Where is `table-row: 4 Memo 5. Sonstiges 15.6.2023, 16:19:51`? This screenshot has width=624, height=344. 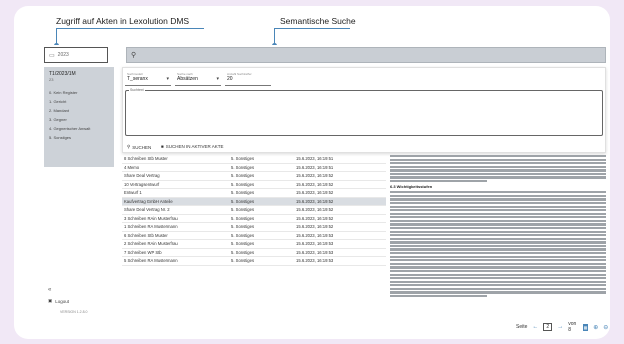
table-row: 4 Memo 5. Sonstiges 15.6.2023, 16:19:51 is located at coordinates (254, 168).